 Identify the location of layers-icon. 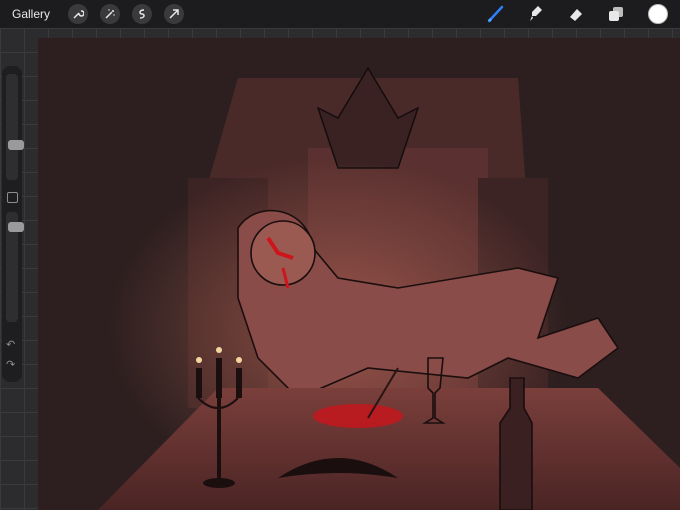
(616, 14).